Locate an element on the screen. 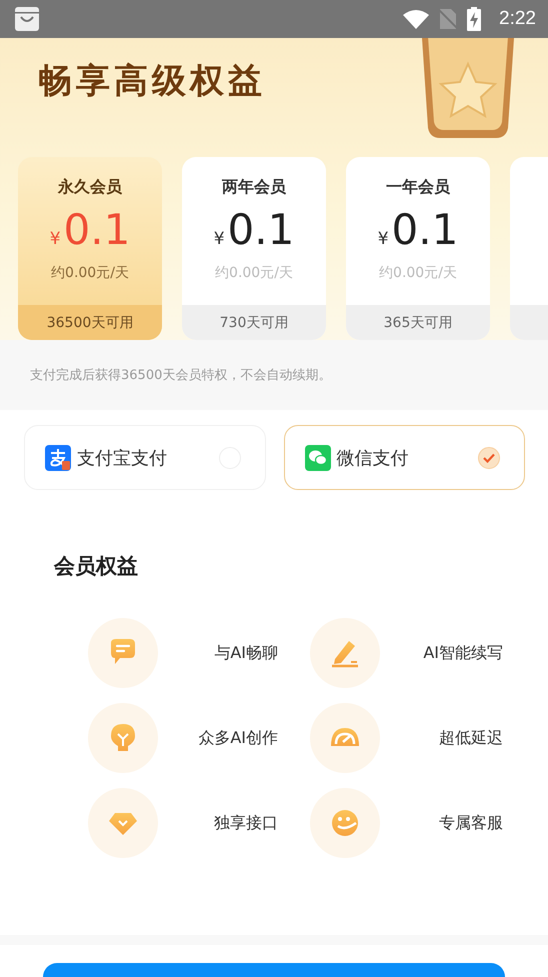 This screenshot has height=977, width=548. benefit-label: 与AI畅聊 is located at coordinates (246, 653).